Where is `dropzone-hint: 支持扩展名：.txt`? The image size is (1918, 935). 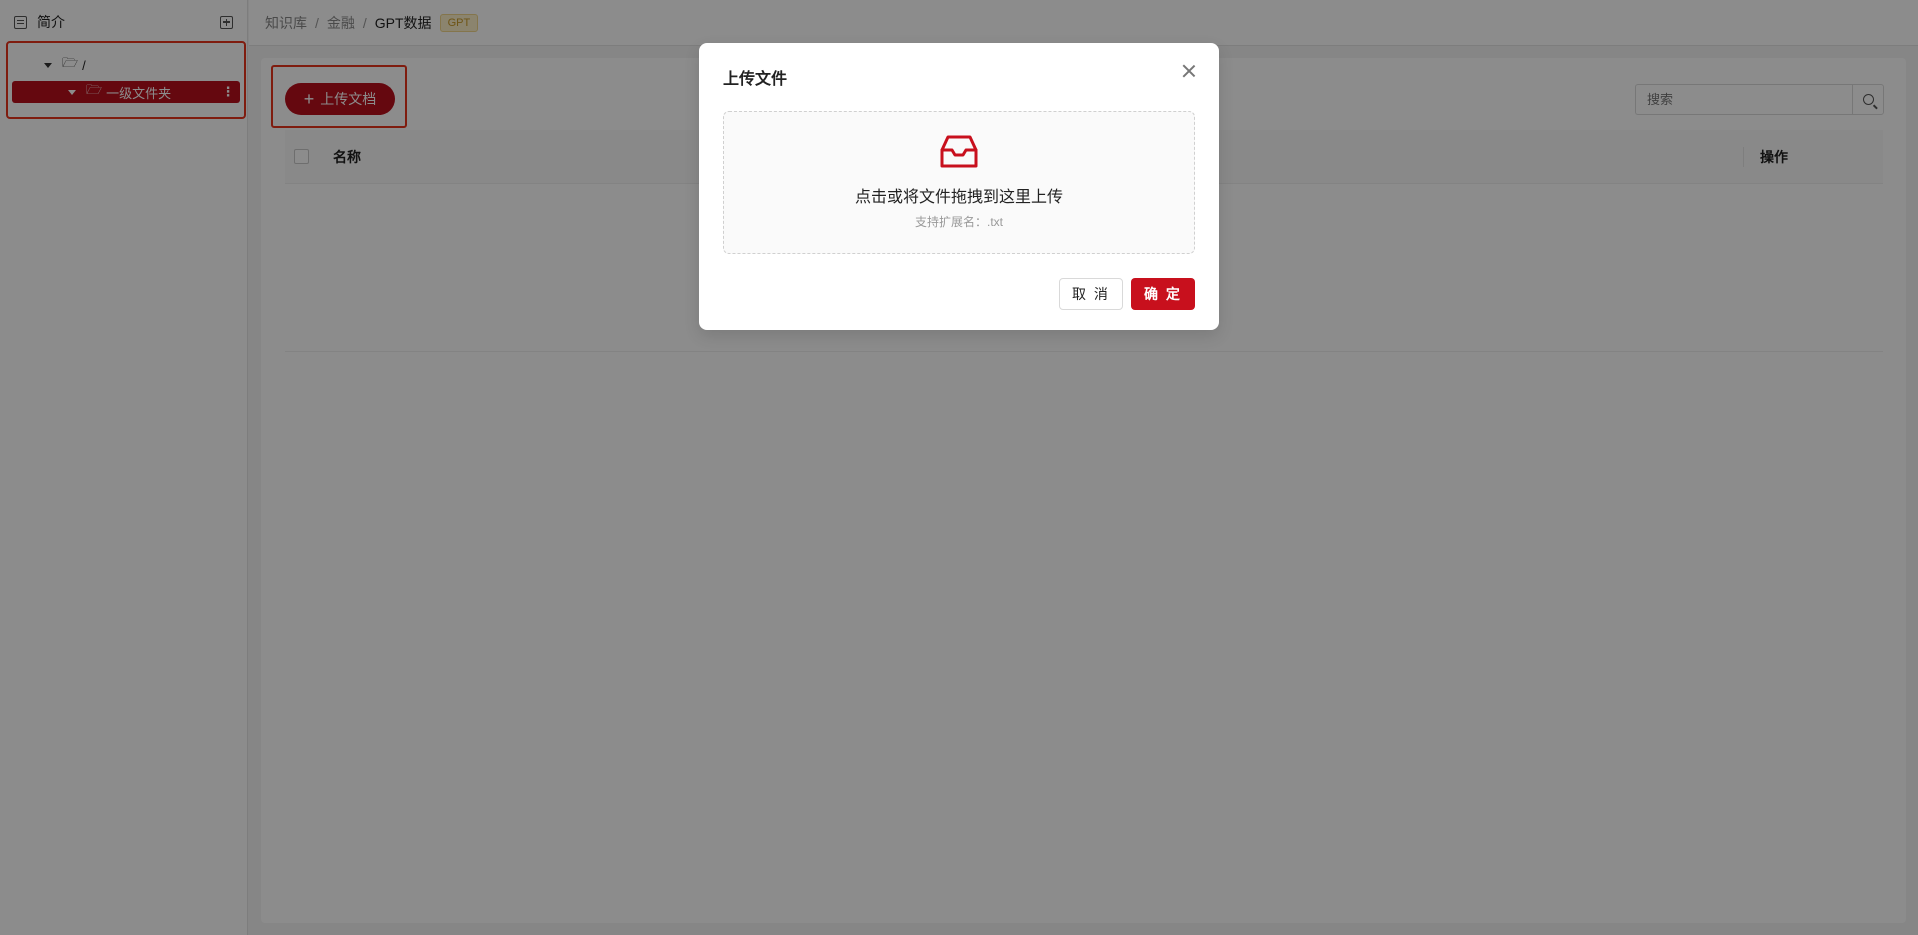
dropzone-hint: 支持扩展名：.txt is located at coordinates (958, 222).